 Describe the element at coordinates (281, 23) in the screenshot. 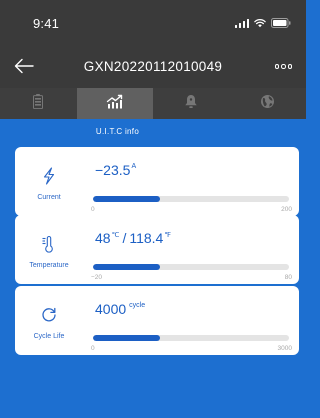

I see `battery-status-icon` at that location.